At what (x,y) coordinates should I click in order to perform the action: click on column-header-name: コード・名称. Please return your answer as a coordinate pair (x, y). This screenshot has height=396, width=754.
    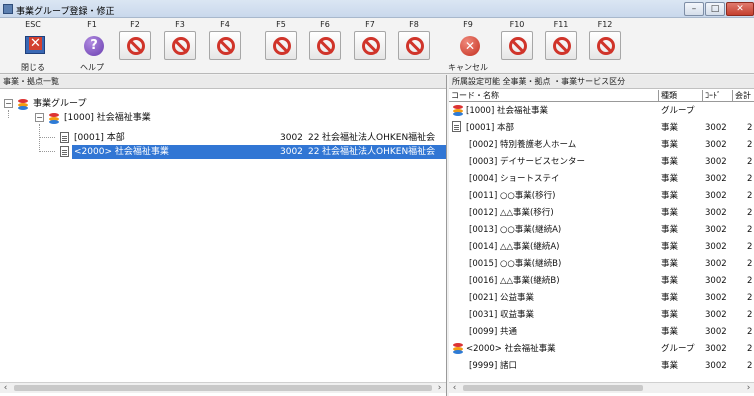
    Looking at the image, I should click on (554, 96).